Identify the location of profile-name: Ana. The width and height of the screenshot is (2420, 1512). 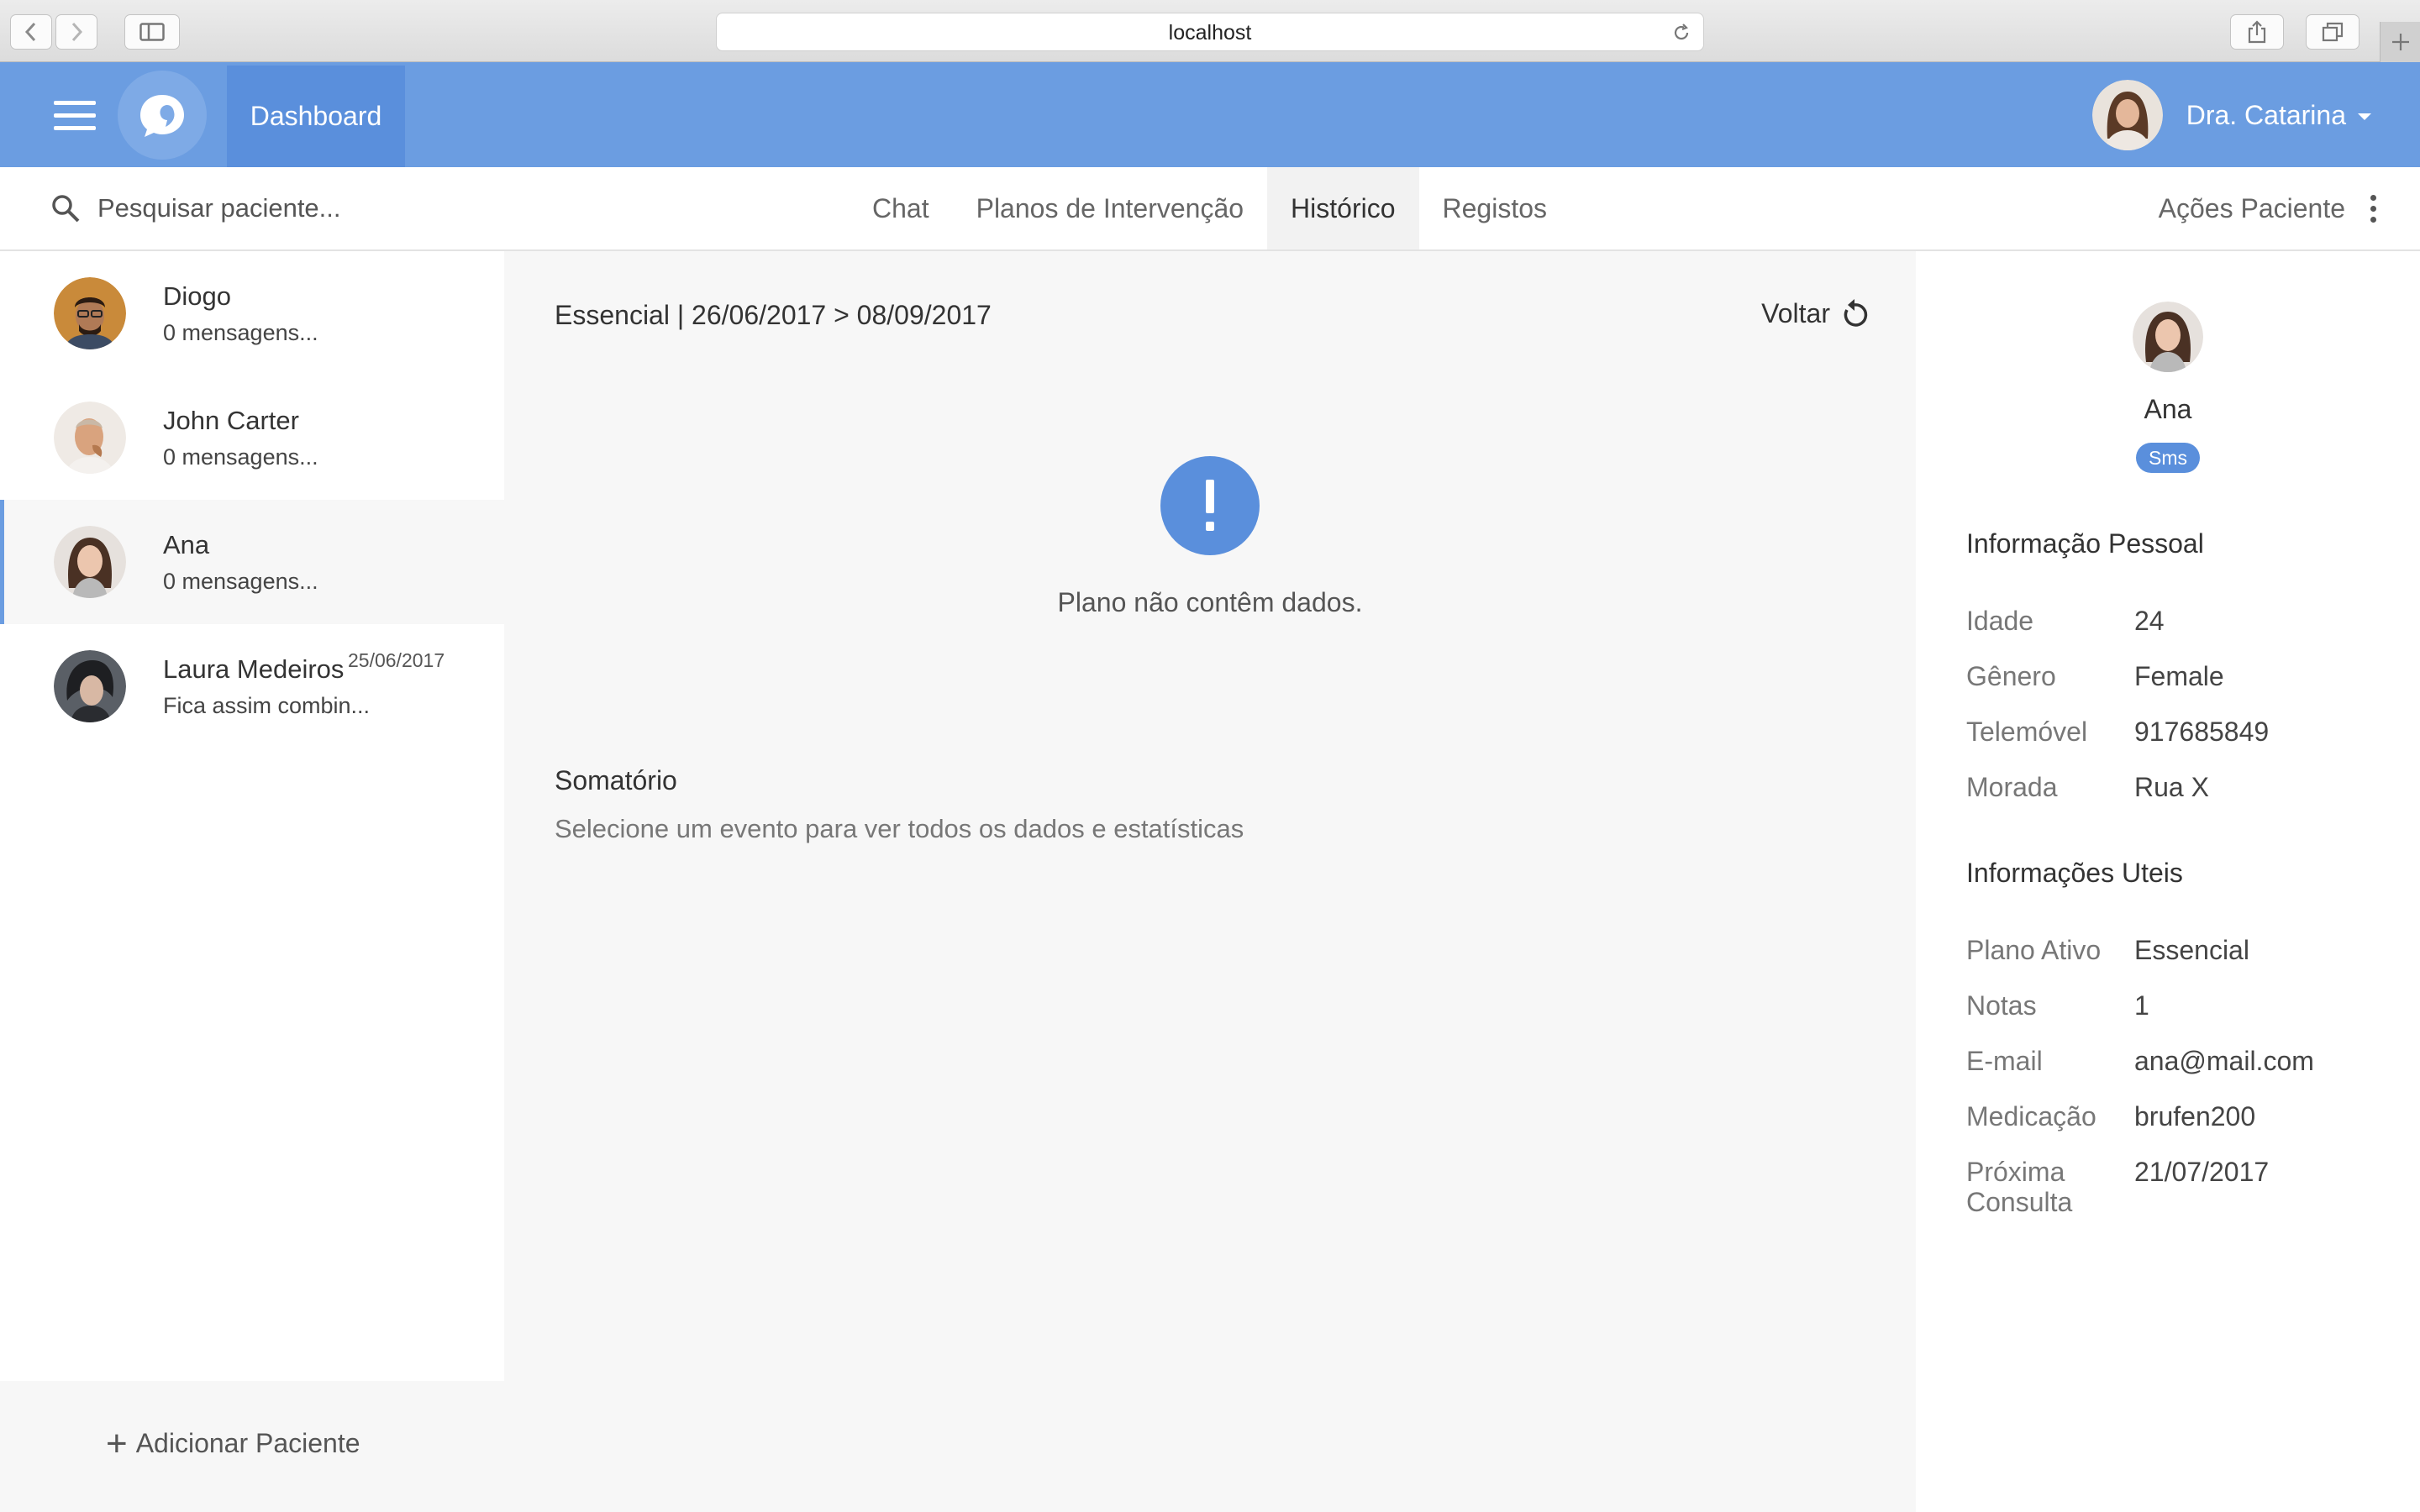
(2168, 409).